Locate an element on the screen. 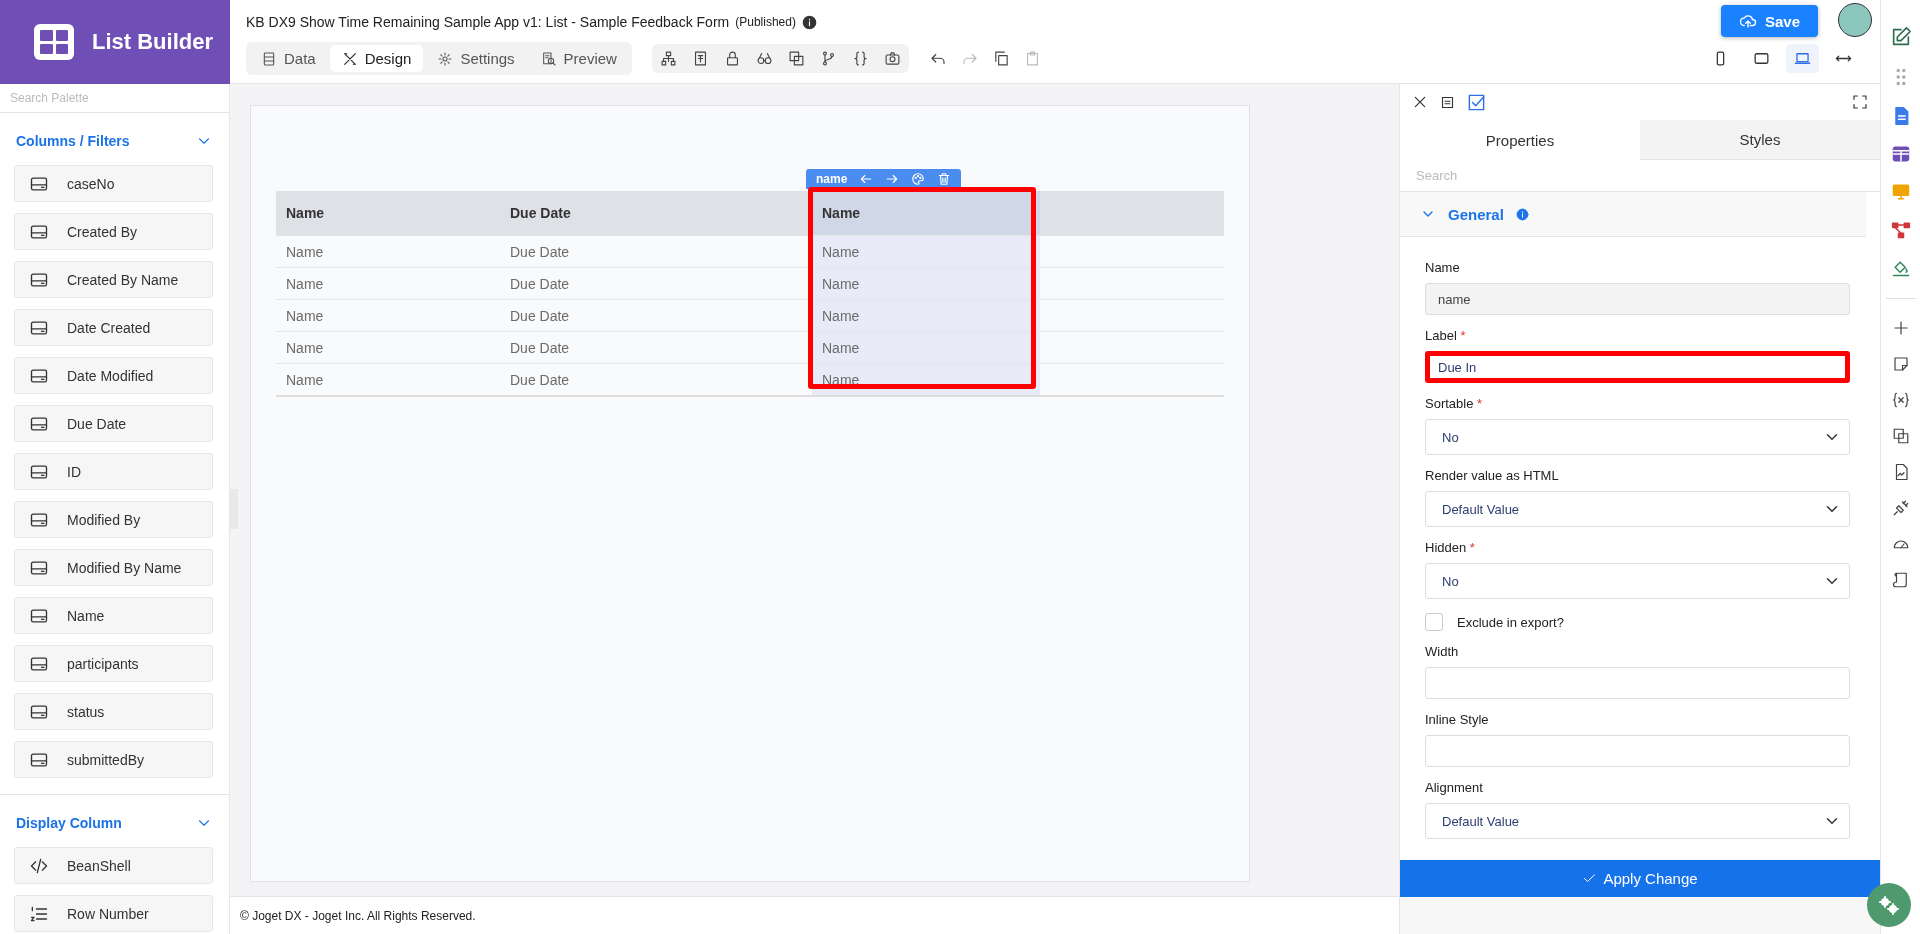 This screenshot has height=934, width=1920. right-arrow-icon is located at coordinates (892, 179).